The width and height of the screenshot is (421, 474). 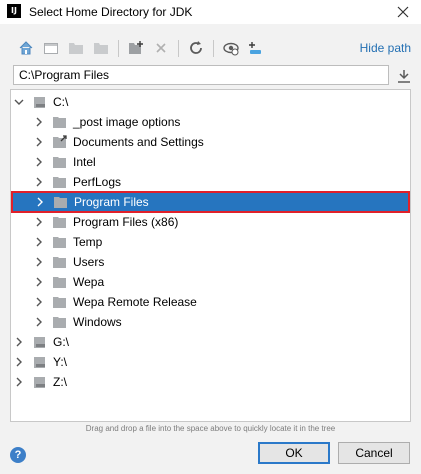 What do you see at coordinates (210, 342) in the screenshot?
I see `tree-drive-row: G:\` at bounding box center [210, 342].